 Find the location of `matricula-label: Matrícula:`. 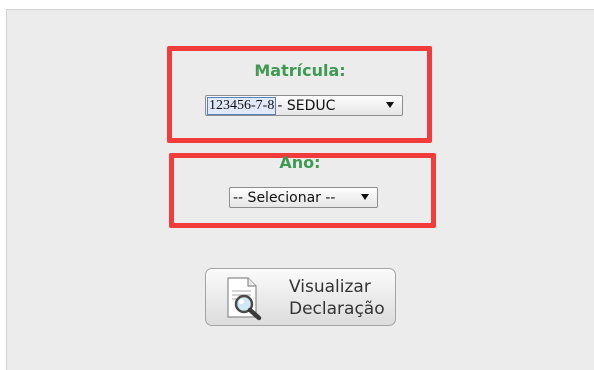

matricula-label: Matrícula: is located at coordinates (300, 70).